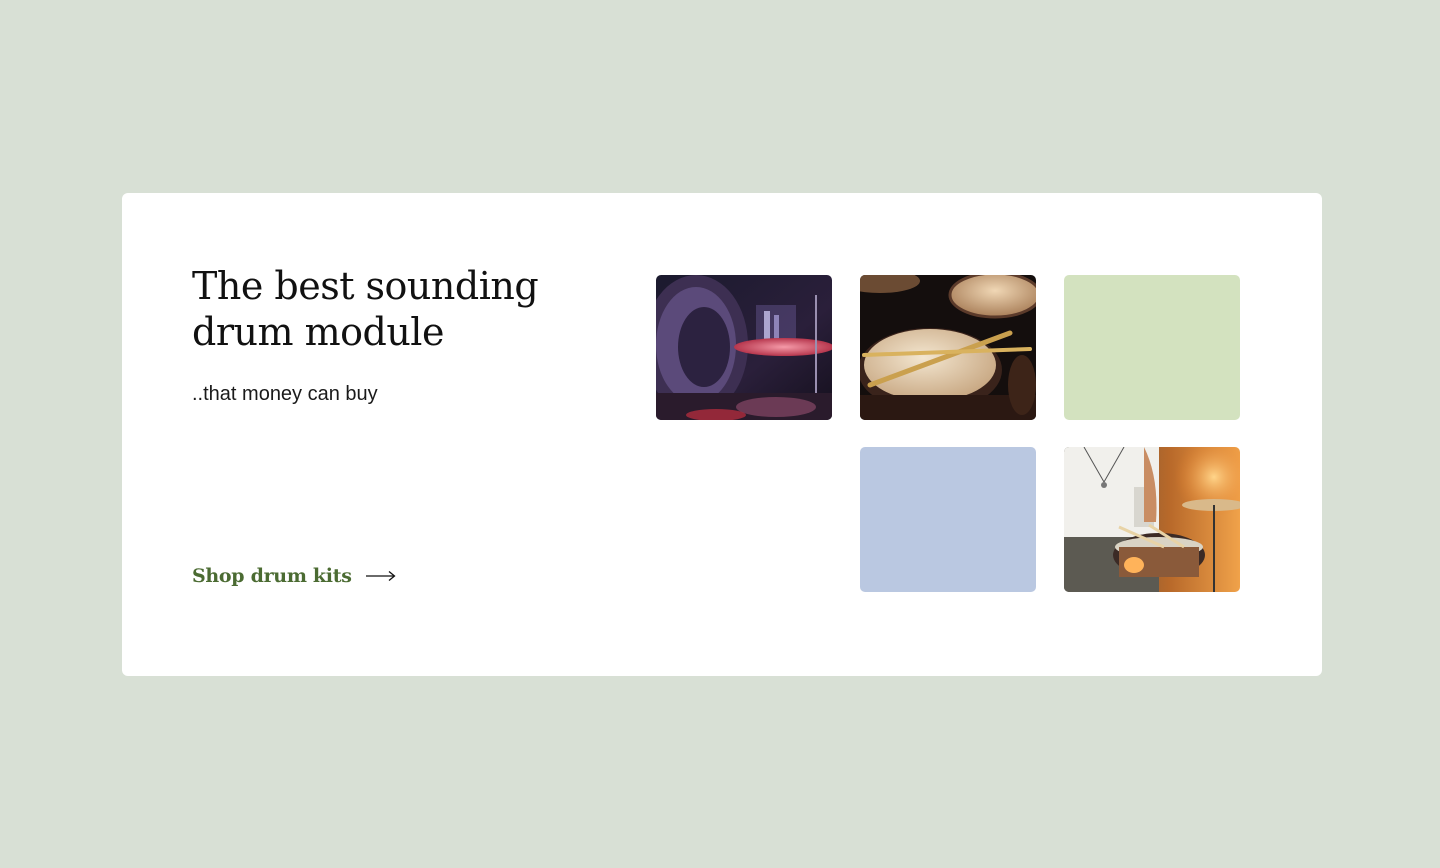 This screenshot has width=1440, height=868. Describe the element at coordinates (285, 394) in the screenshot. I see `hero-subline: ..that money can buy` at that location.